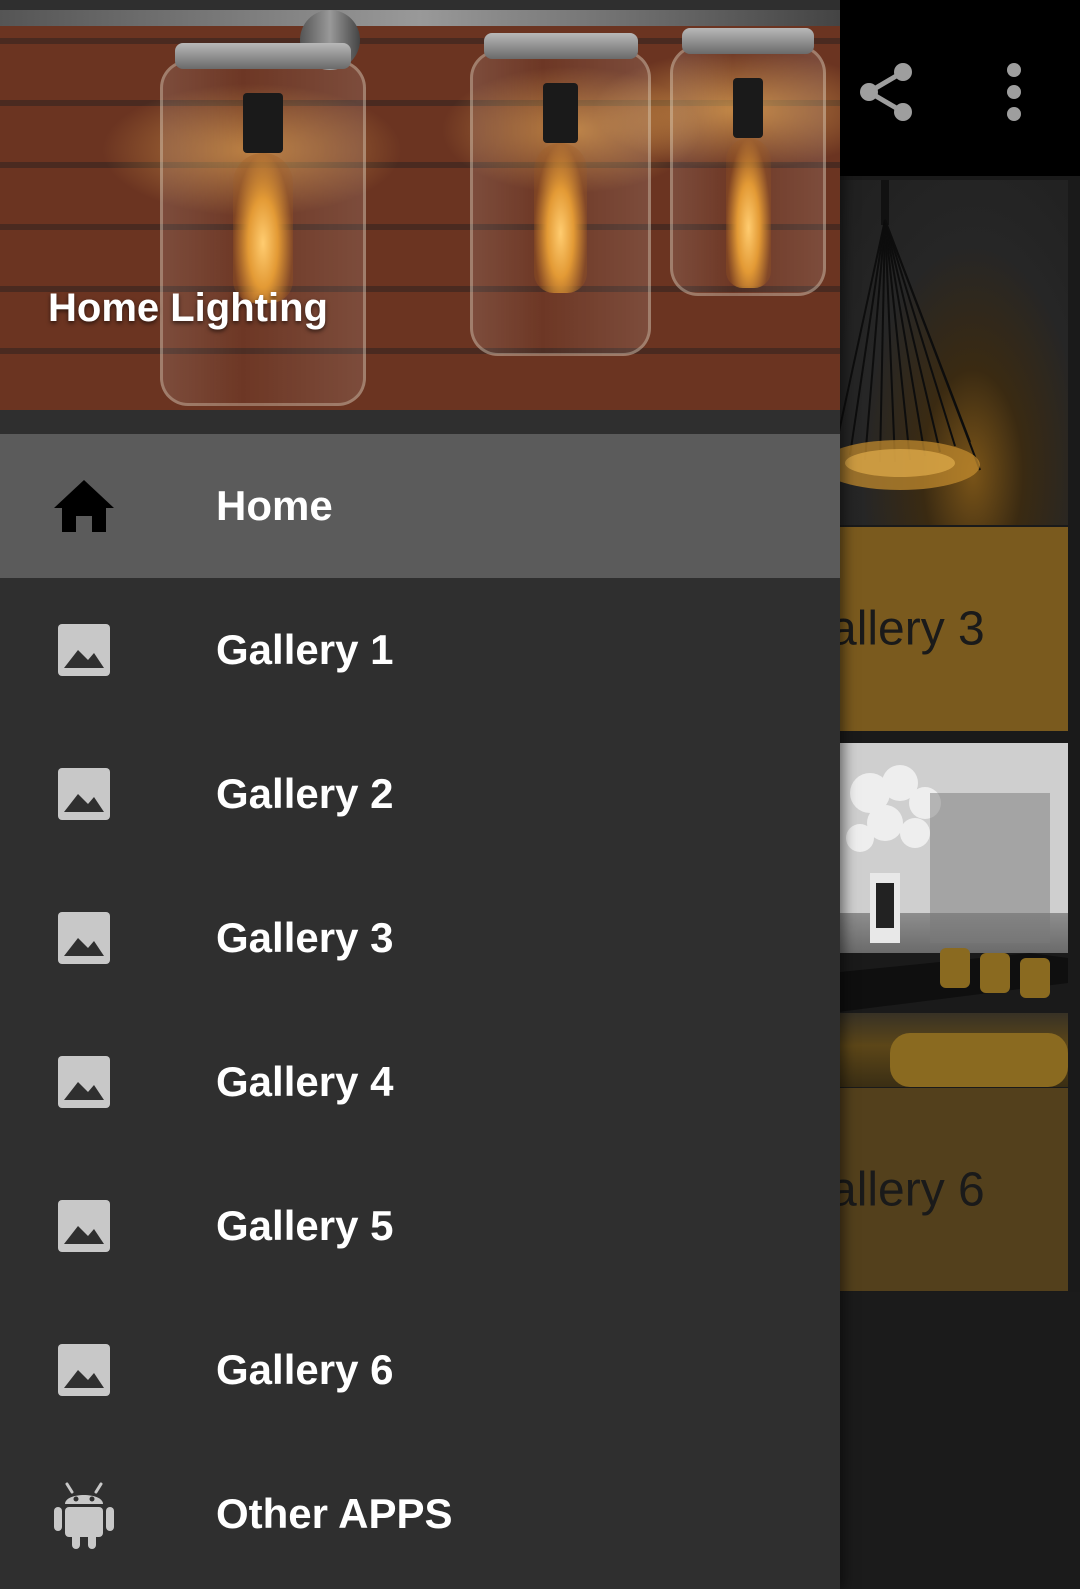 The image size is (1080, 1589). I want to click on gallery-tile-6: allery 6, so click(949, 1189).